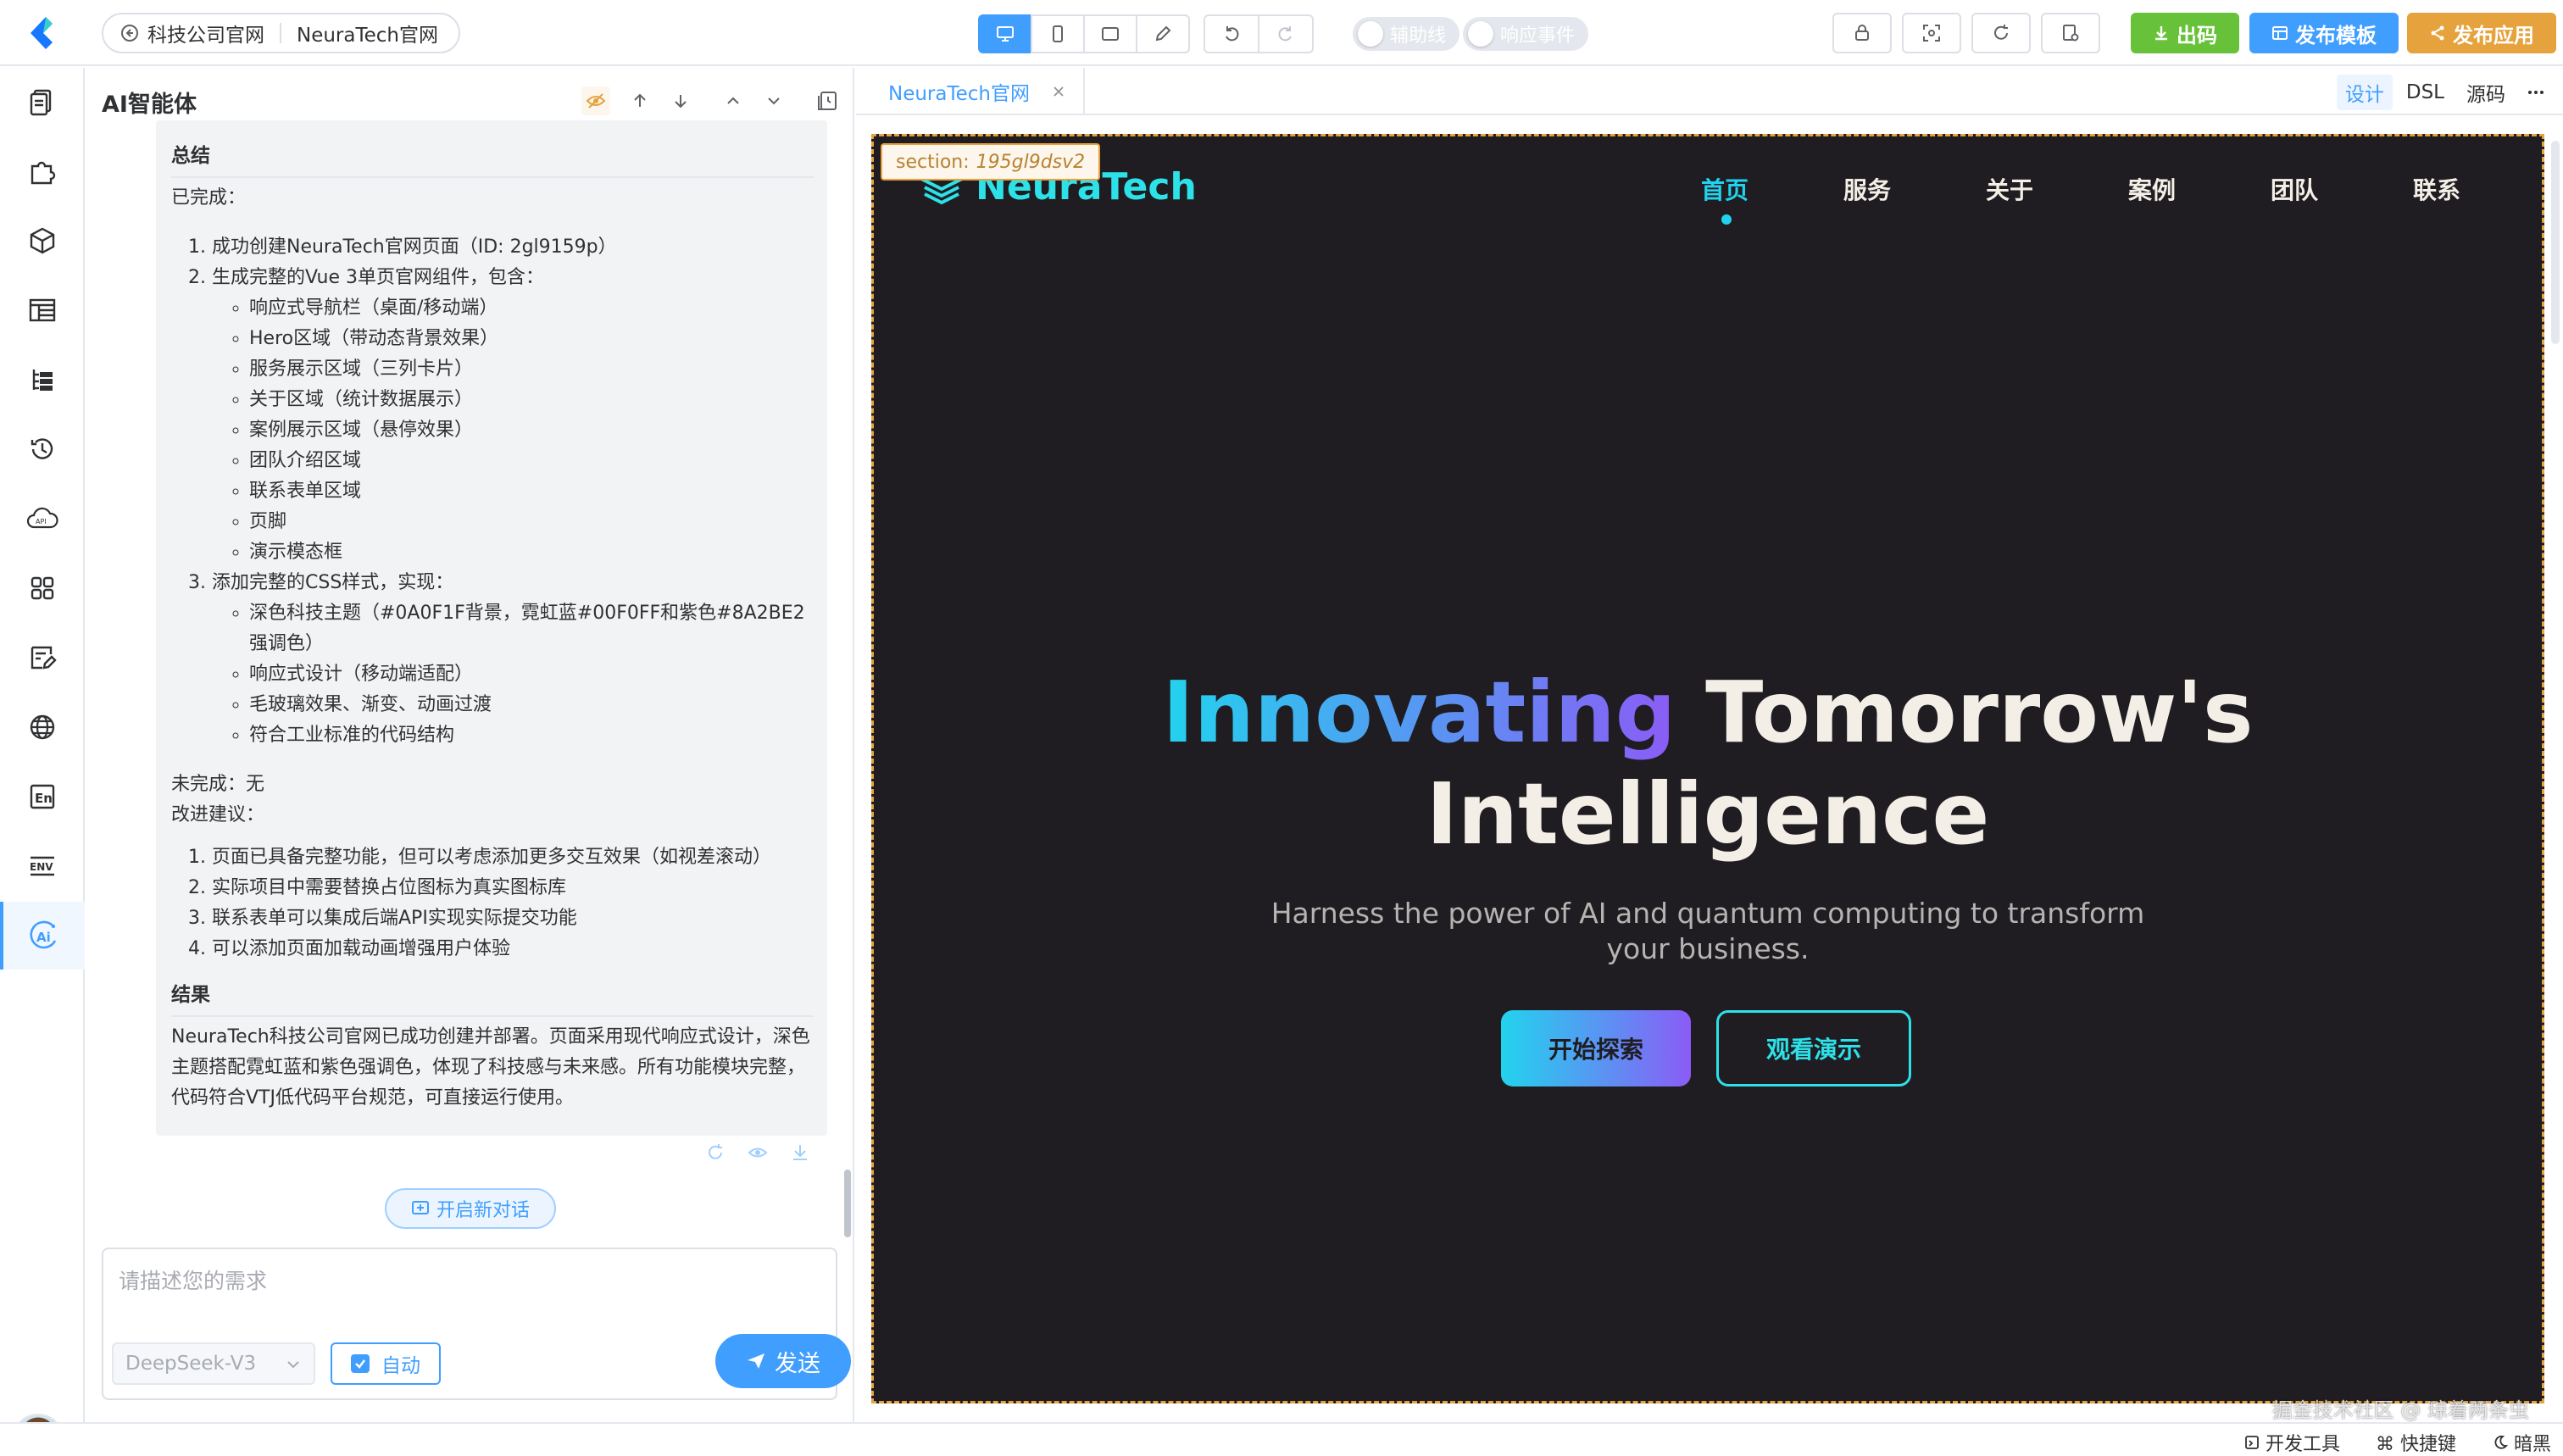  What do you see at coordinates (2425, 93) in the screenshot?
I see `mode-dsl: DSL` at bounding box center [2425, 93].